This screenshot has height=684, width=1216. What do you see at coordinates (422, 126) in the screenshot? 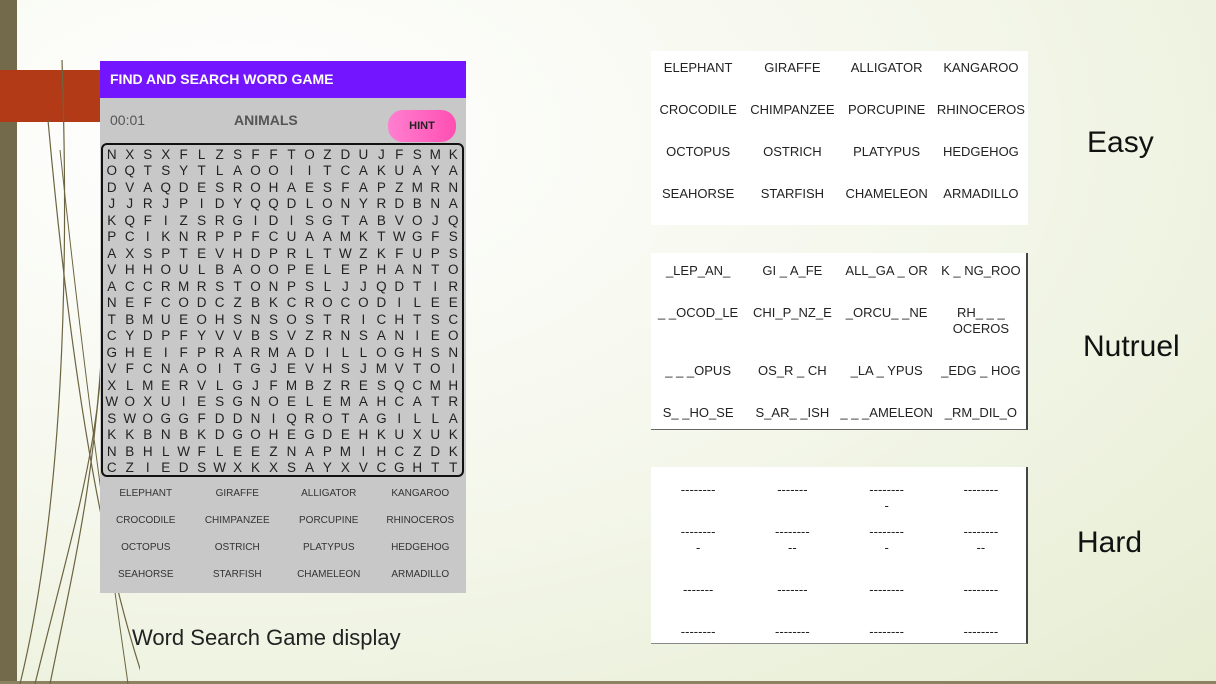
I see `hint-button: HINT` at bounding box center [422, 126].